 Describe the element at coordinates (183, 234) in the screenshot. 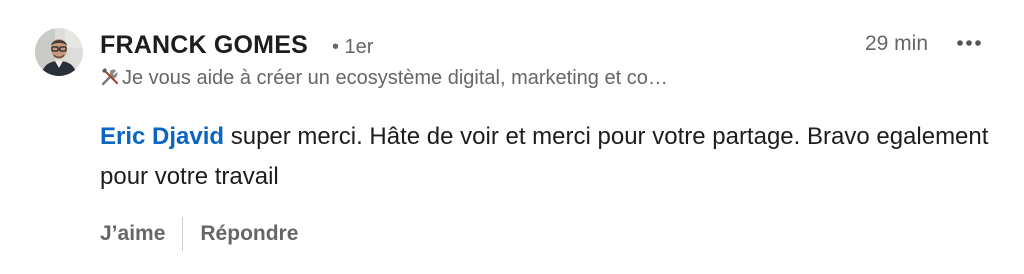

I see `actions-divider` at that location.